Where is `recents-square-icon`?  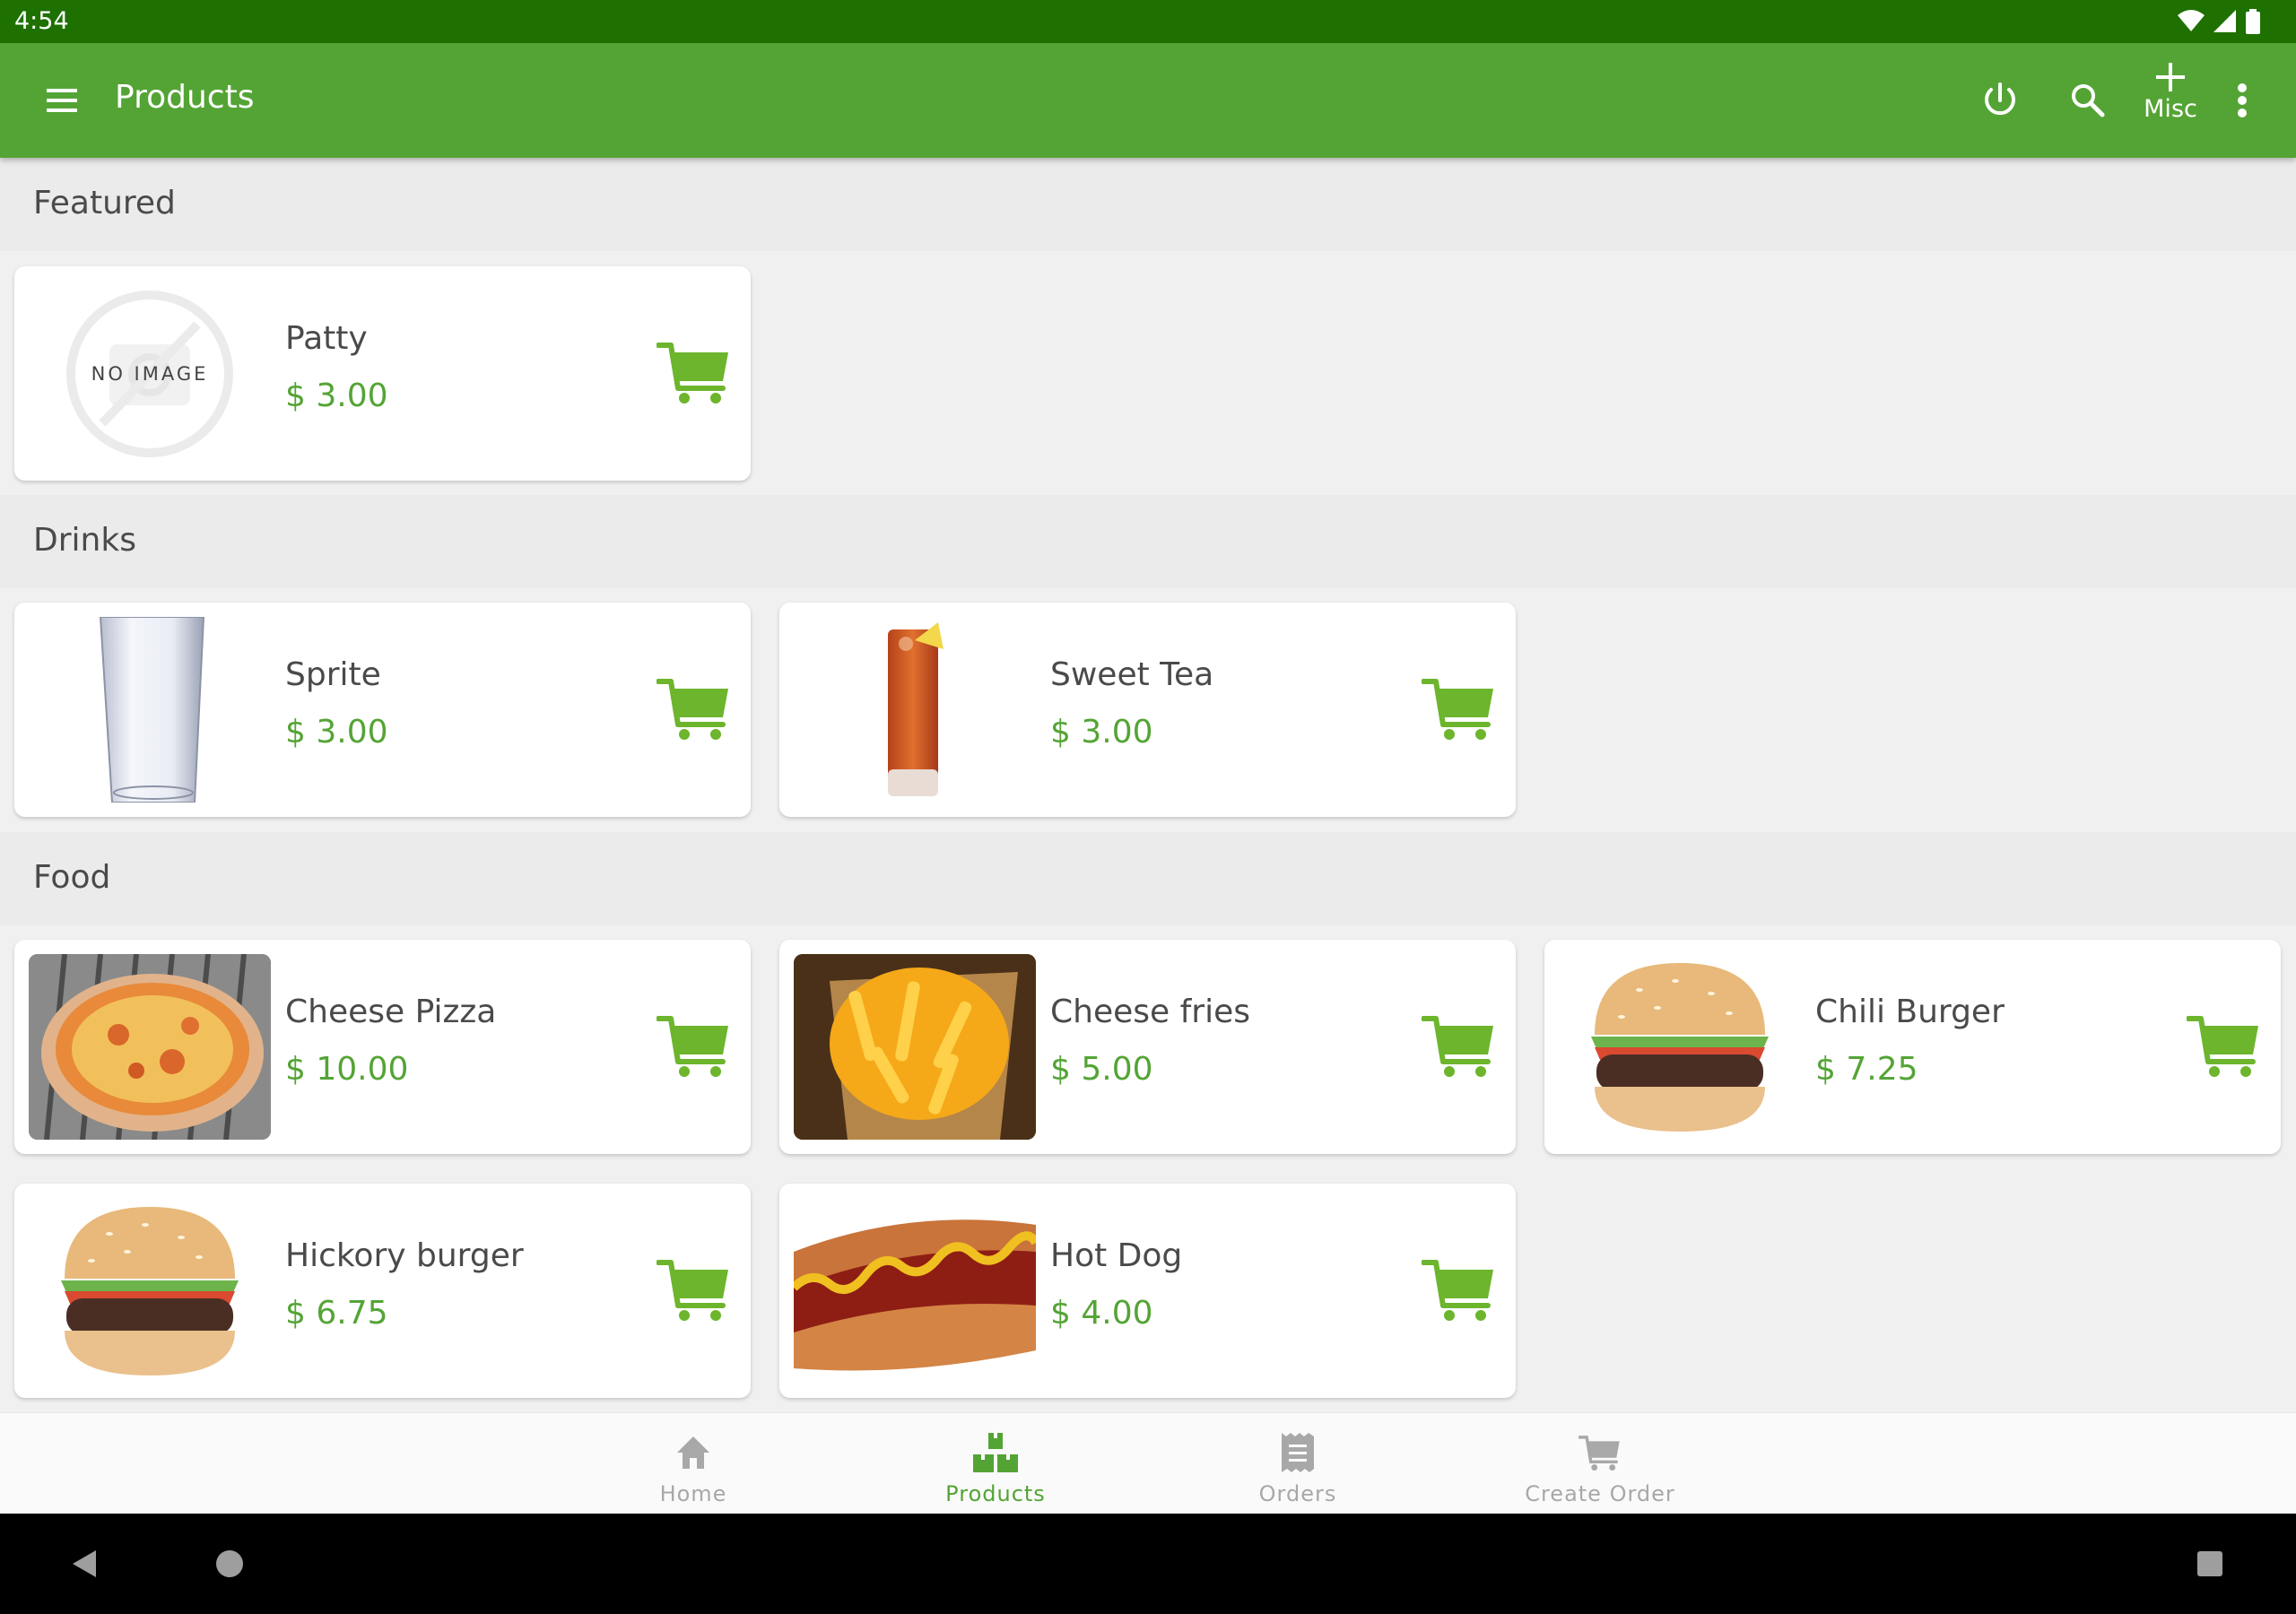
recents-square-icon is located at coordinates (2209, 1563).